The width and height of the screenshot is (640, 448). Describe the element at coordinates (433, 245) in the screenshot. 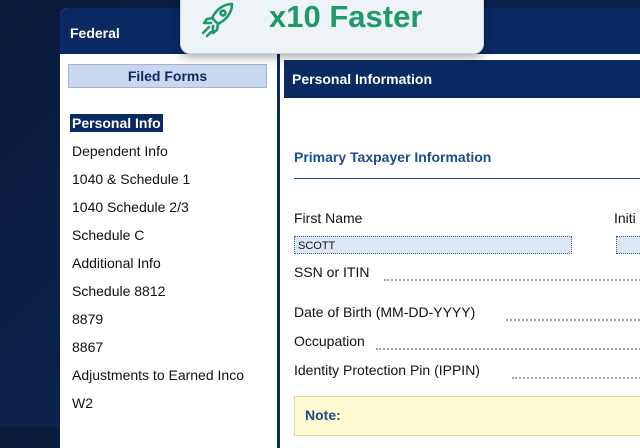

I see `first-name-input: SCOTT` at that location.